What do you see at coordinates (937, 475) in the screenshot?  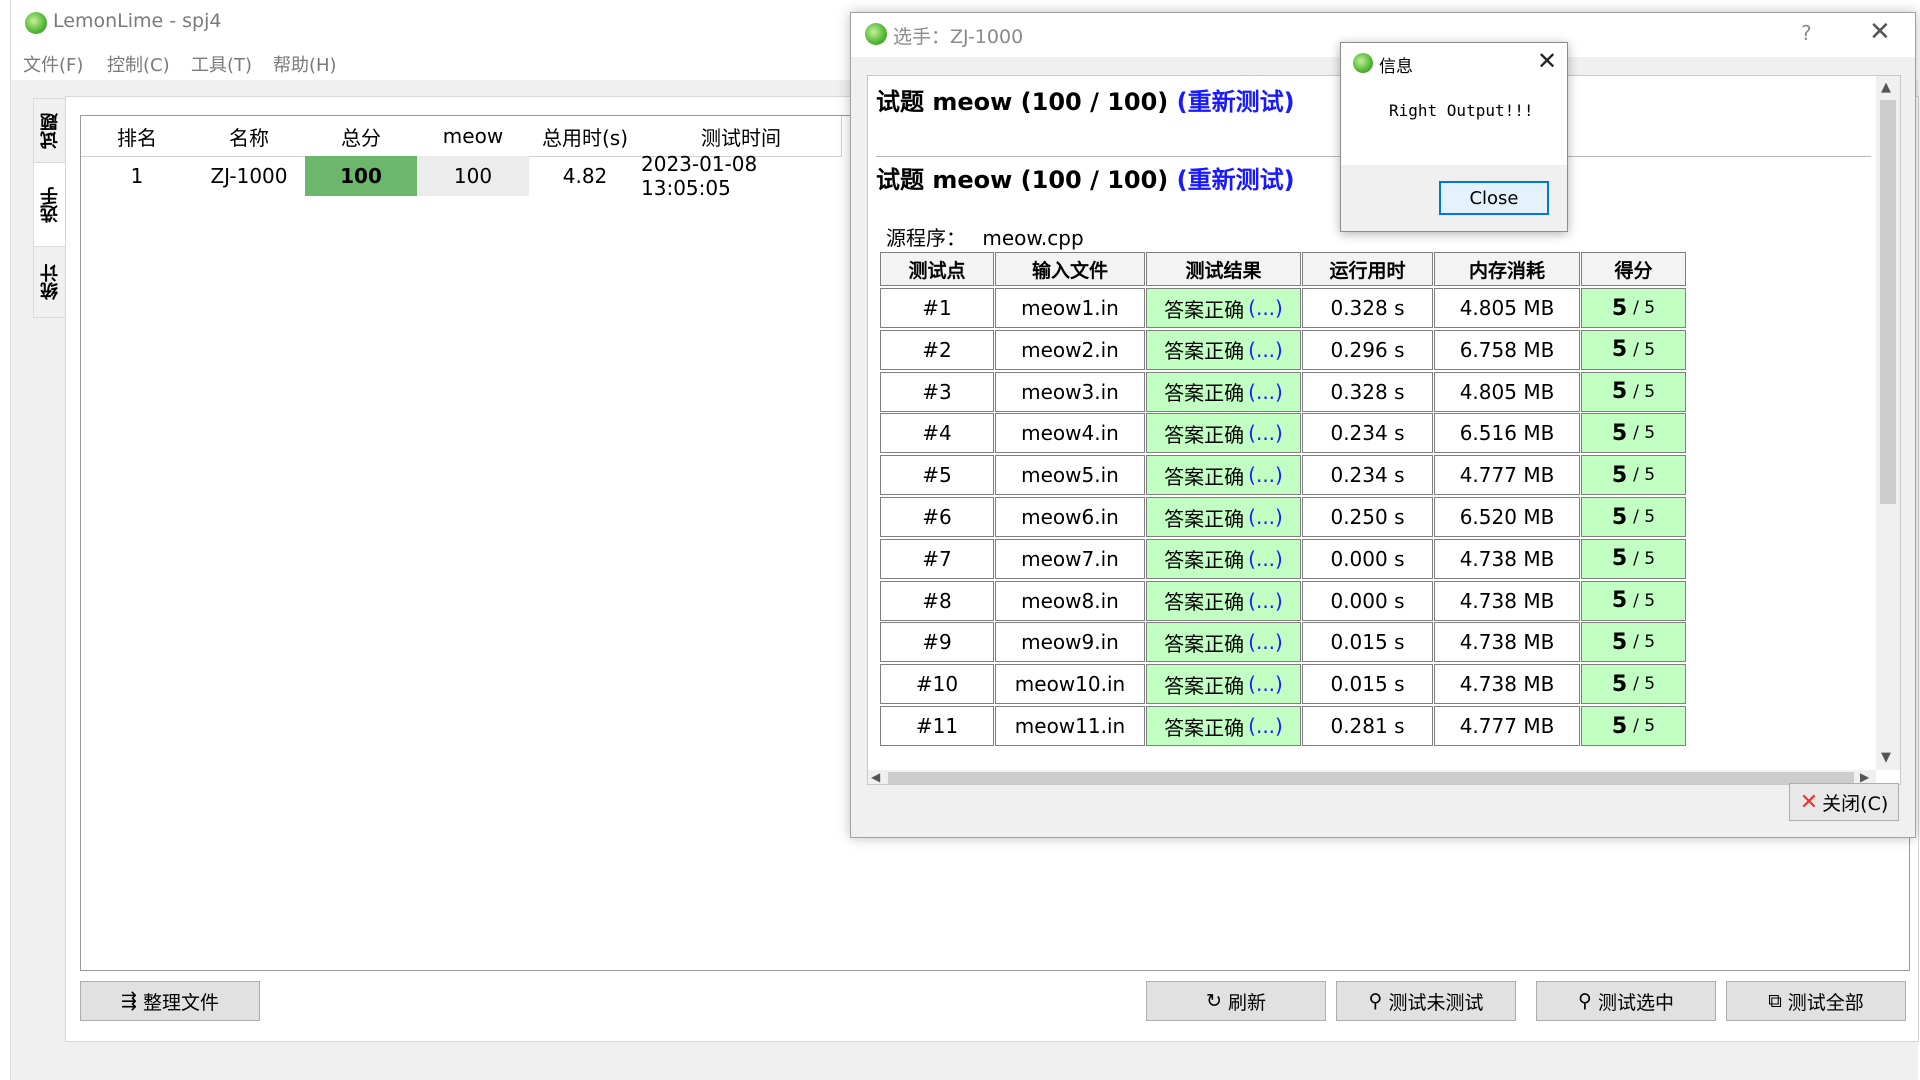 I see `cell-test-point: #5` at bounding box center [937, 475].